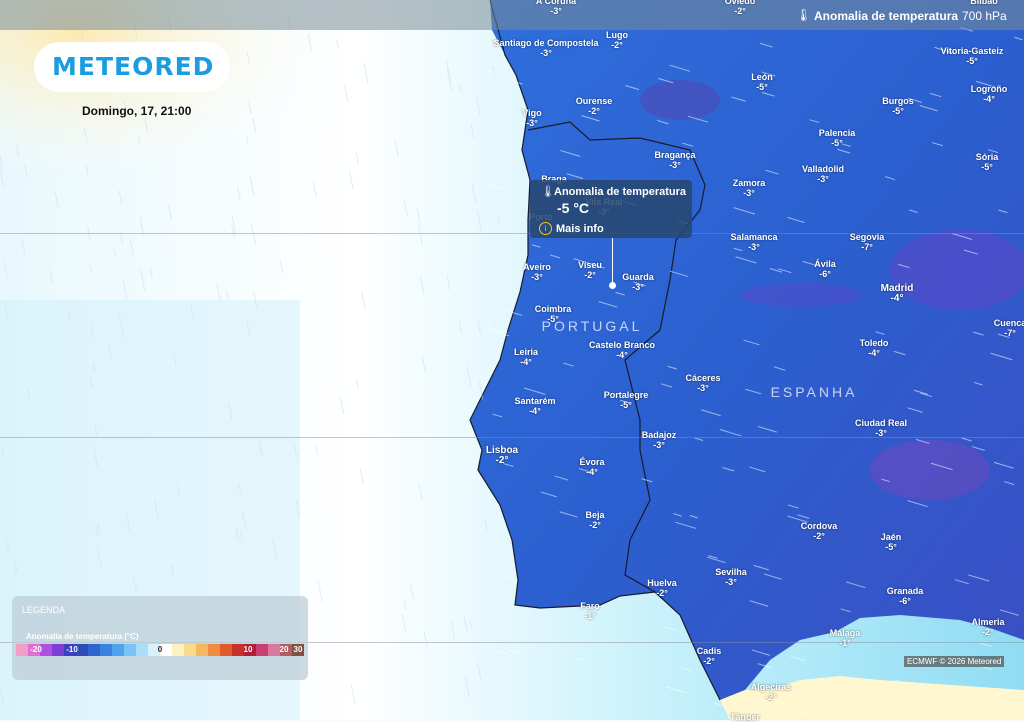 Image resolution: width=1024 pixels, height=722 pixels. What do you see at coordinates (825, 274) in the screenshot?
I see `city-temperature-anomaly: -6°` at bounding box center [825, 274].